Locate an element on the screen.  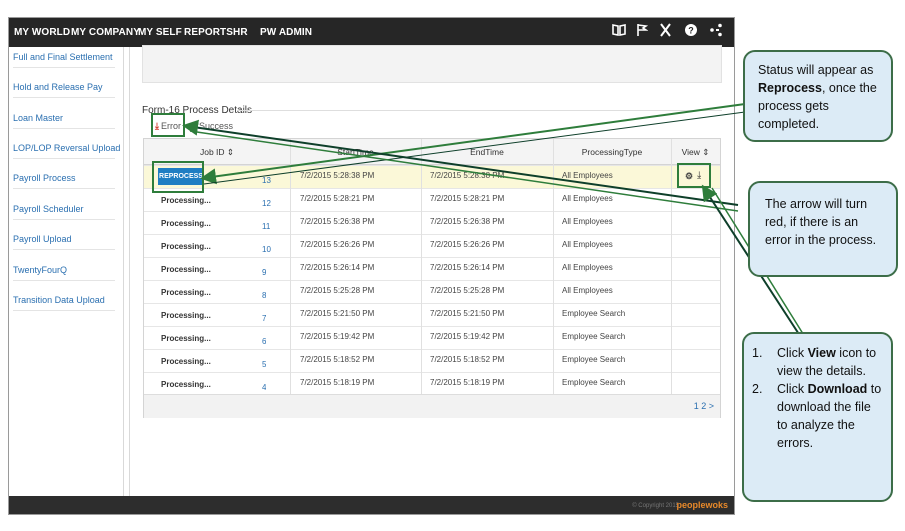
job-id-link: 6 is located at coordinates (264, 341).